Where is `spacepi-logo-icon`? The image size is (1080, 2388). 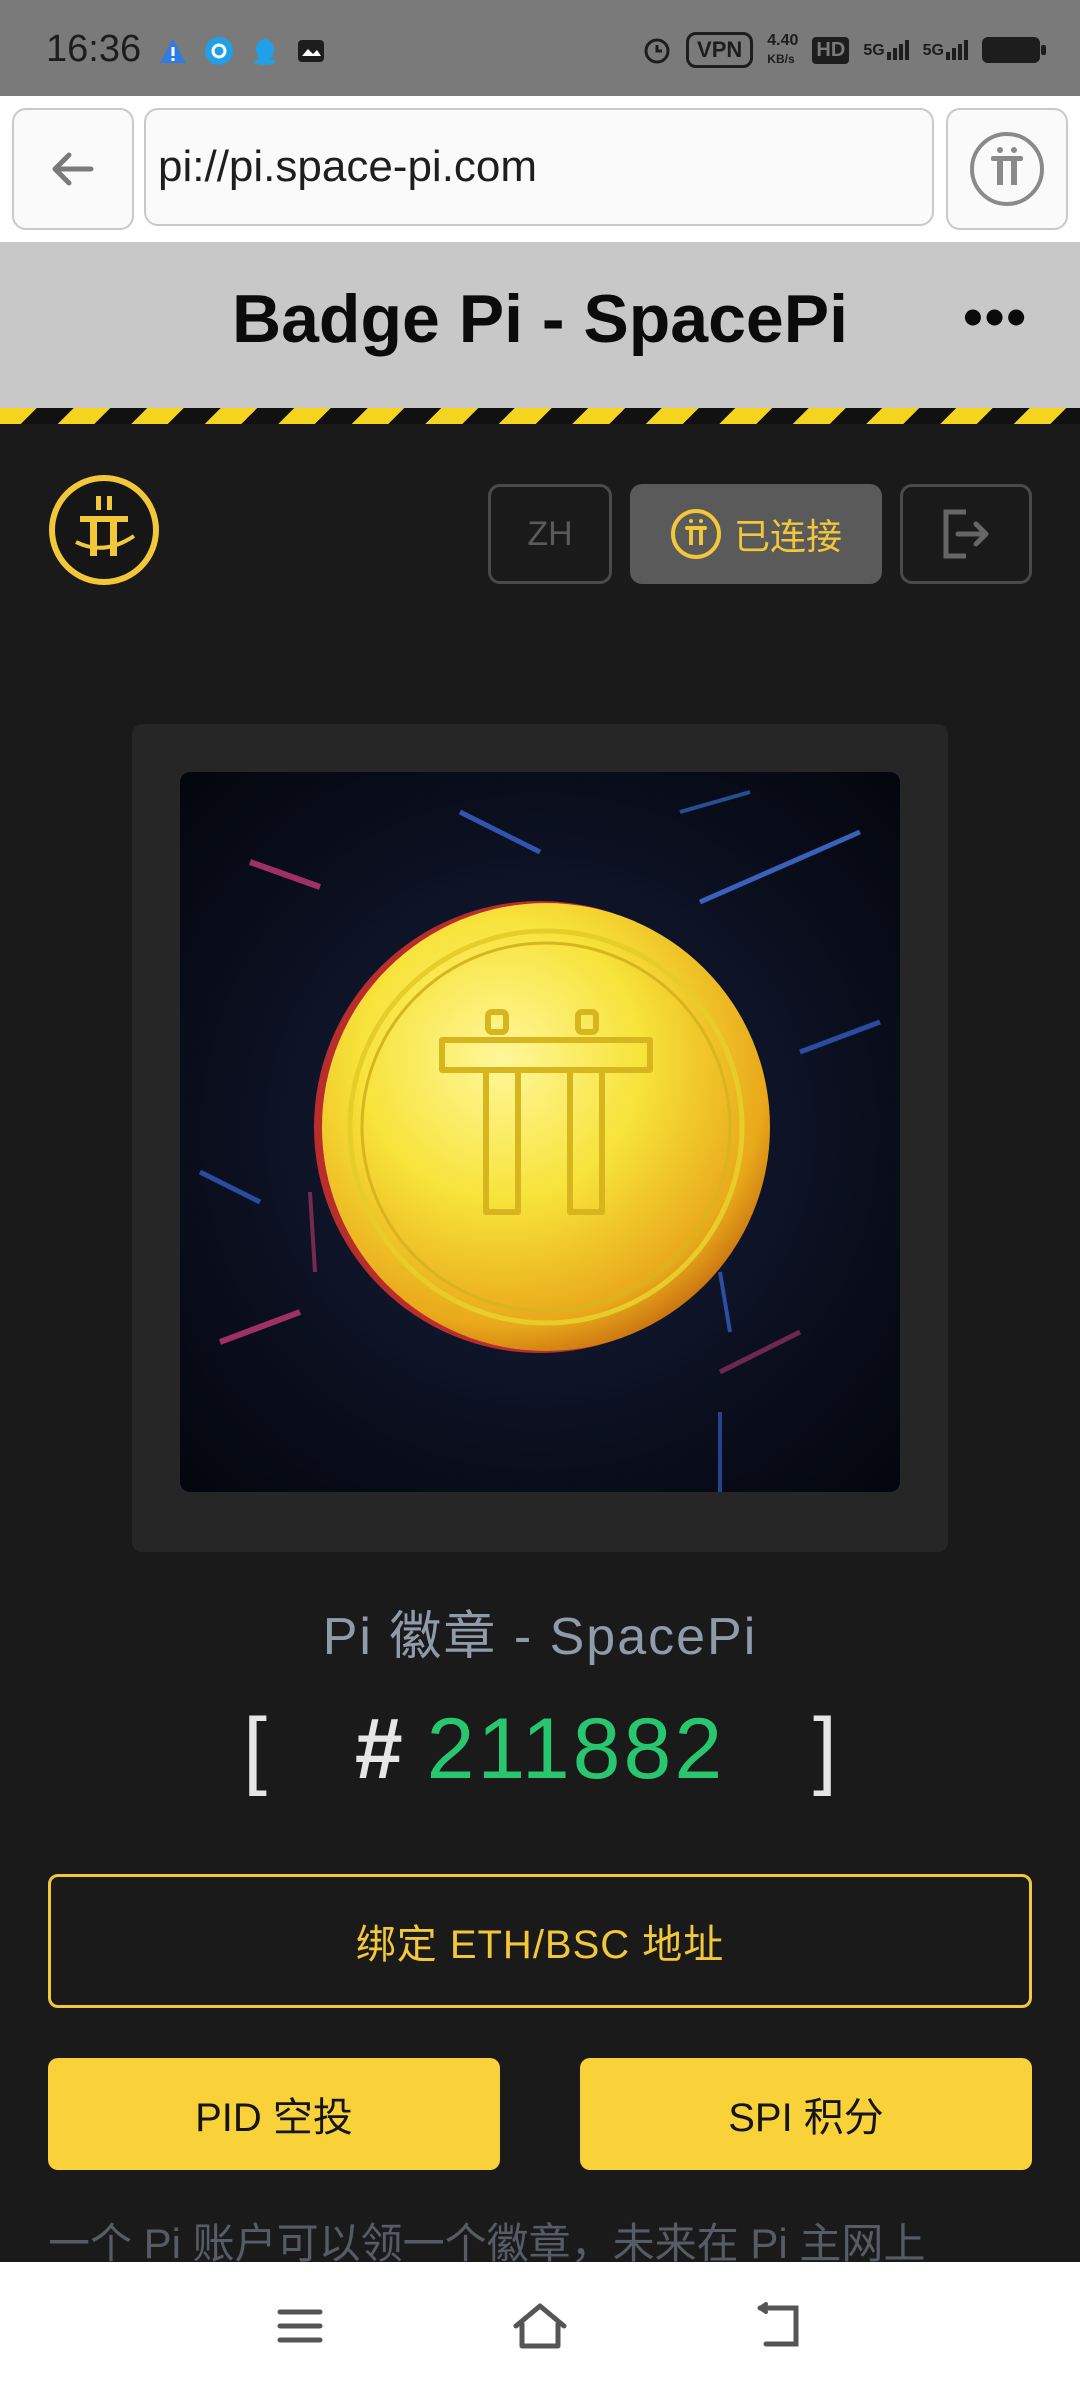
spacepi-logo-icon is located at coordinates (104, 530).